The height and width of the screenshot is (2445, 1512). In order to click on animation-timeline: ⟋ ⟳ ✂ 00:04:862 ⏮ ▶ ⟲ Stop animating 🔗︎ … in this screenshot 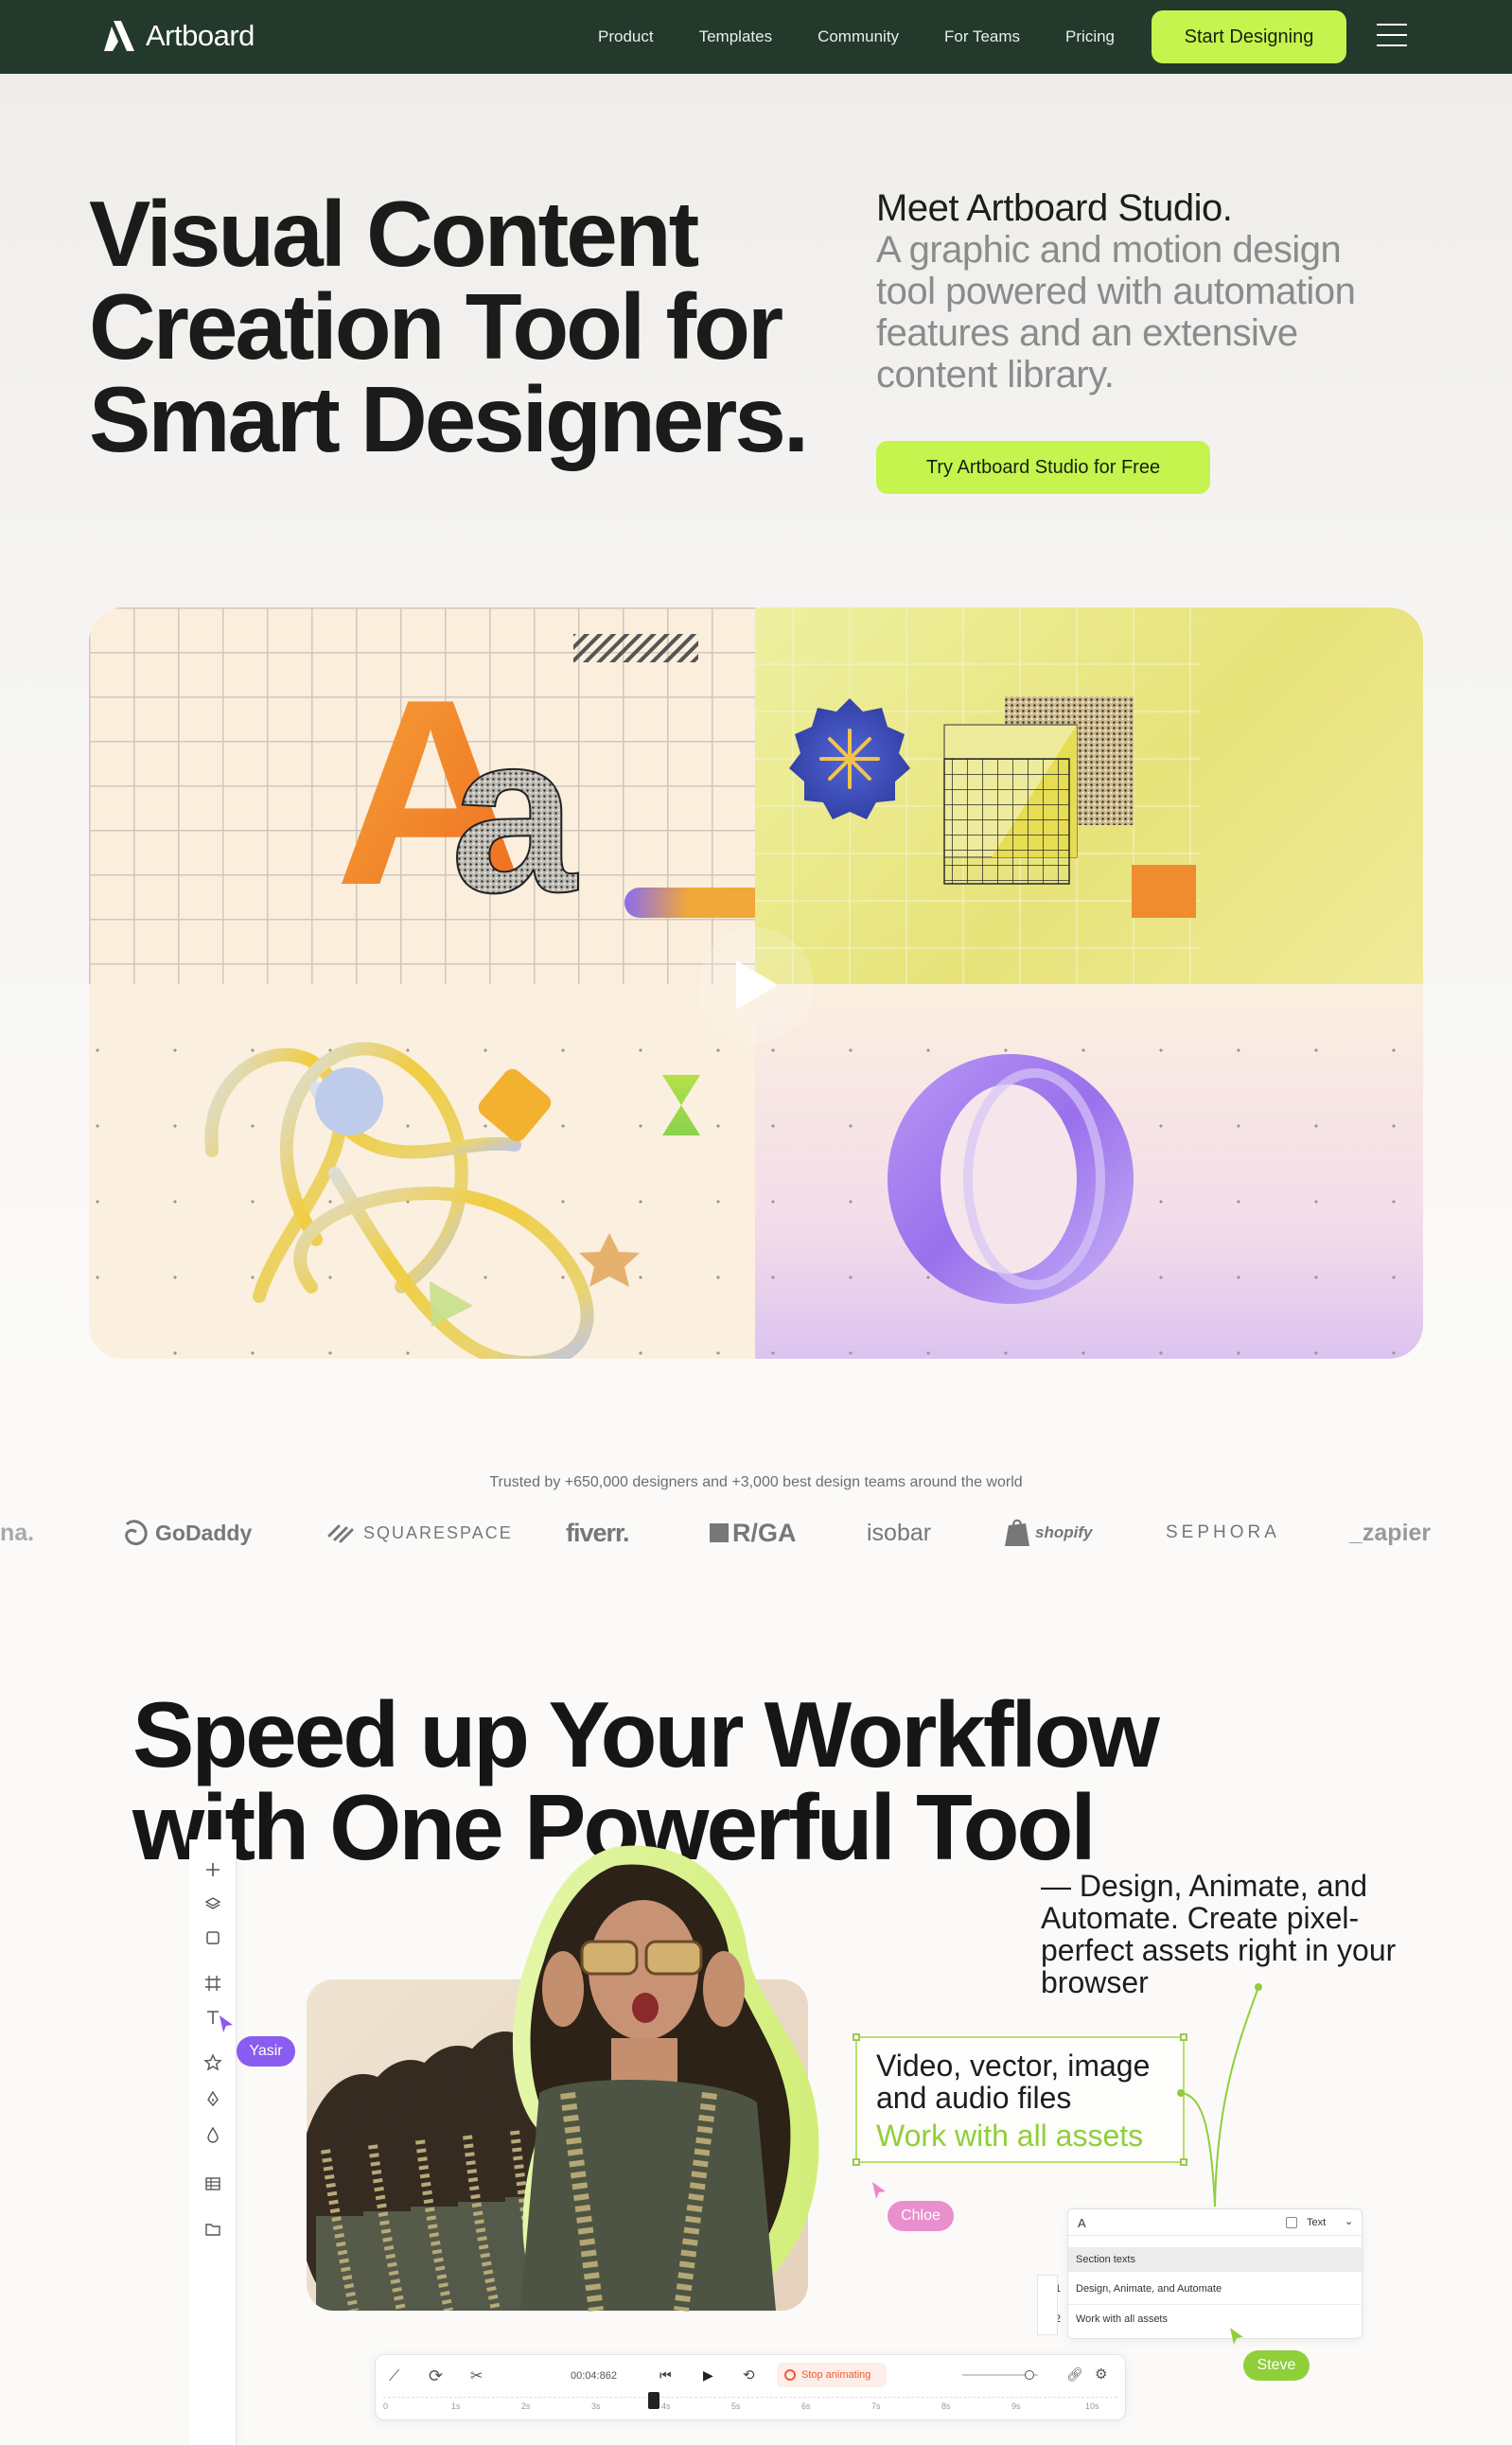, I will do `click(751, 2387)`.